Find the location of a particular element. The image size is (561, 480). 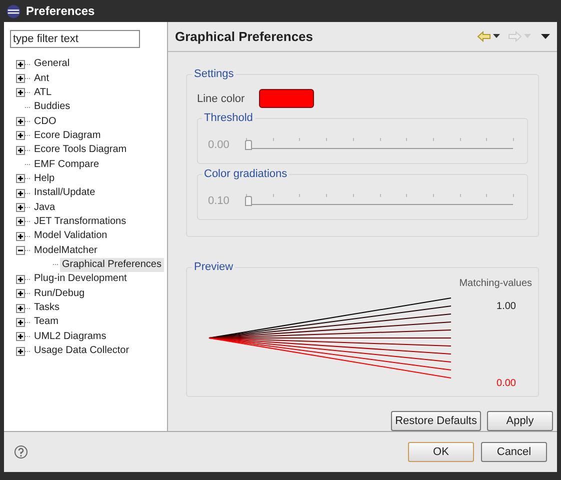

app-icon is located at coordinates (13, 11).